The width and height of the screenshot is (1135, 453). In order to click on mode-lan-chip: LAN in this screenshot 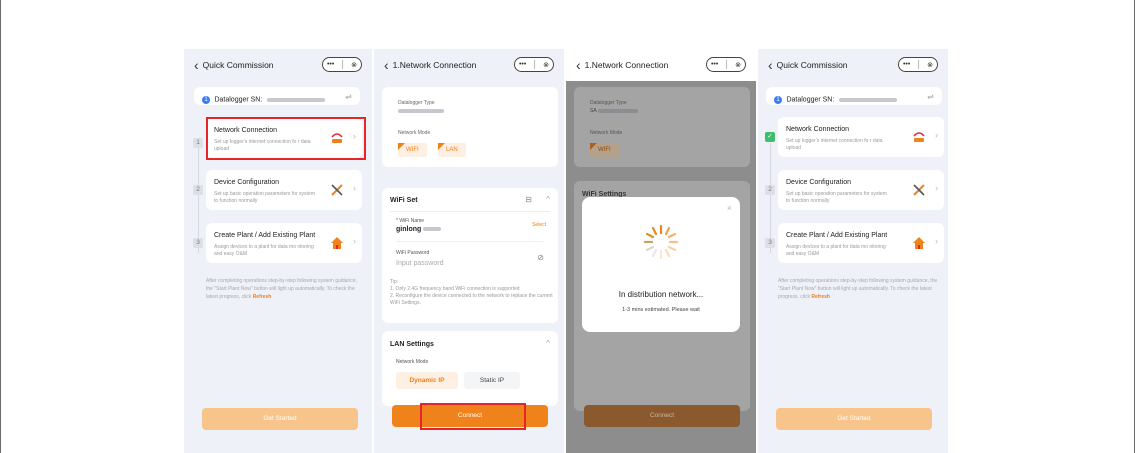, I will do `click(452, 150)`.